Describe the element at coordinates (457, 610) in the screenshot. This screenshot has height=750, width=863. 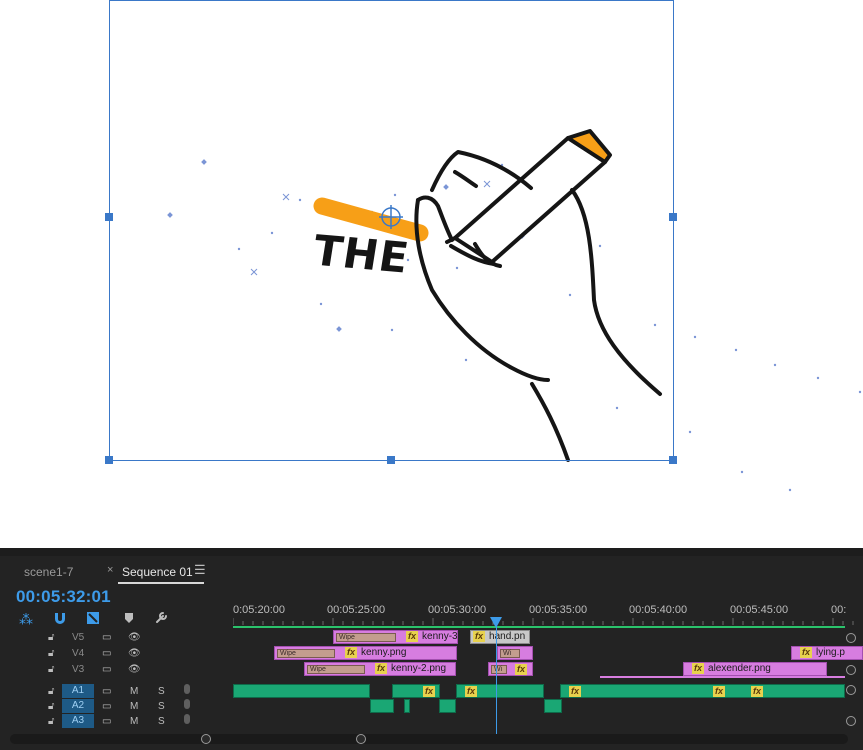
I see `ruler-time-label: 00:05:30:00` at that location.